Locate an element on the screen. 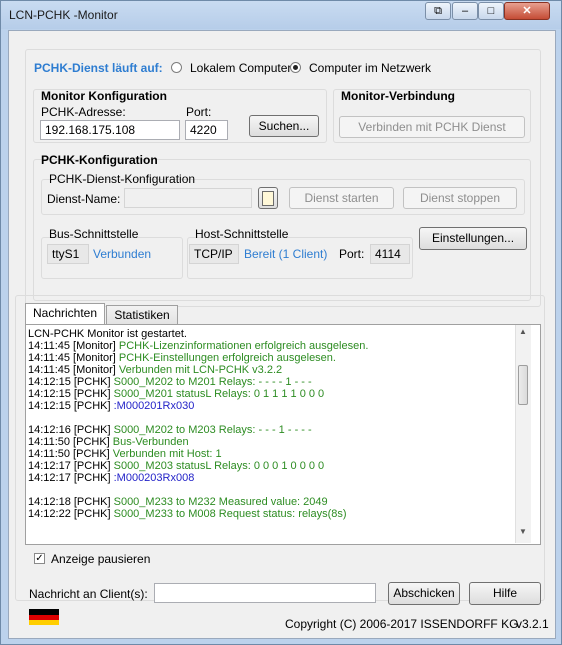 This screenshot has width=562, height=645. maximize-button: □ is located at coordinates (491, 11).